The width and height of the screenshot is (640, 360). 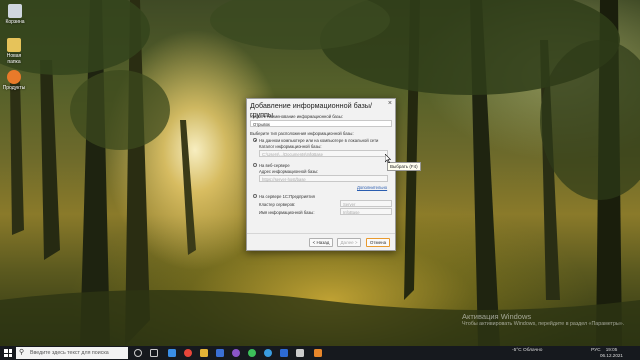 What do you see at coordinates (255, 196) in the screenshot?
I see `radio-1c-server` at bounding box center [255, 196].